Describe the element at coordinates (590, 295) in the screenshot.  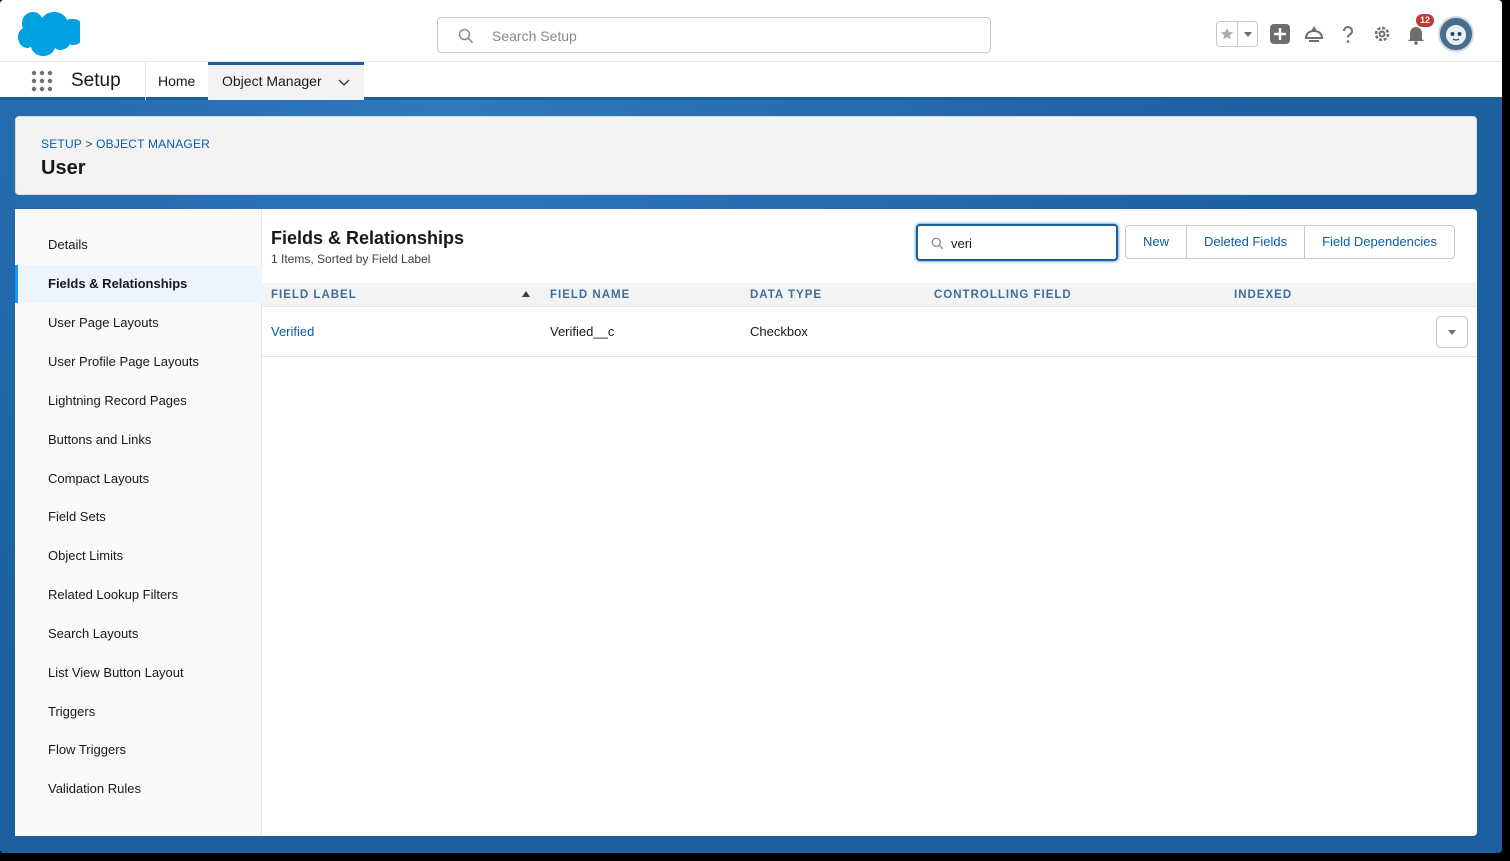
I see `column-header-field-name: FIELD NAME` at that location.